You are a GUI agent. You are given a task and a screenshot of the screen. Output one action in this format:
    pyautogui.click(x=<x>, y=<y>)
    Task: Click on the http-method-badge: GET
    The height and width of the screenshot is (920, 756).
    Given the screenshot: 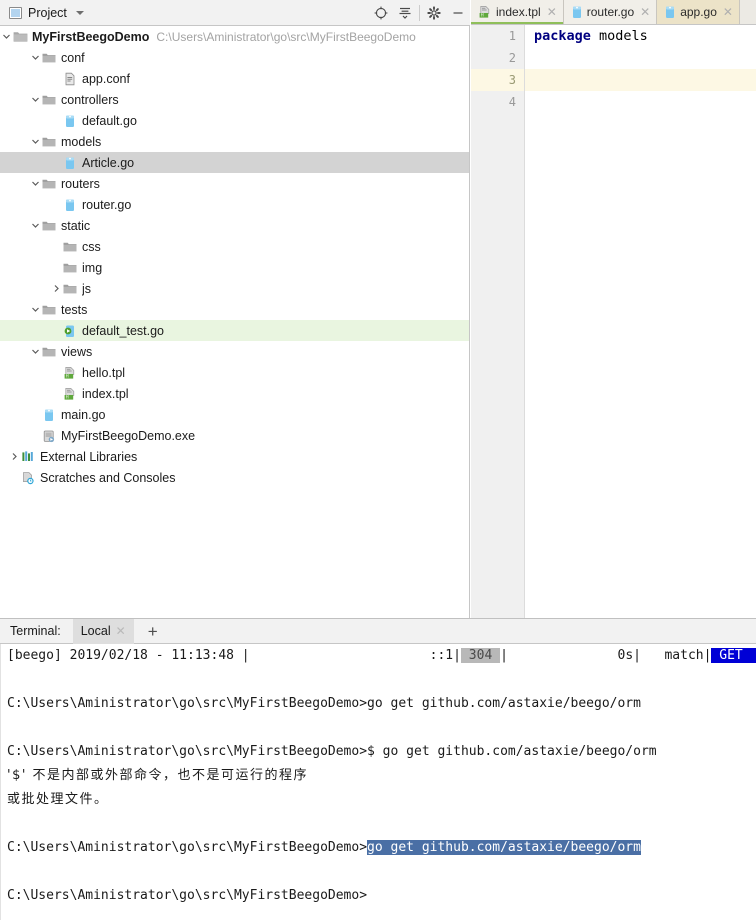 What is the action you would take?
    pyautogui.click(x=733, y=655)
    